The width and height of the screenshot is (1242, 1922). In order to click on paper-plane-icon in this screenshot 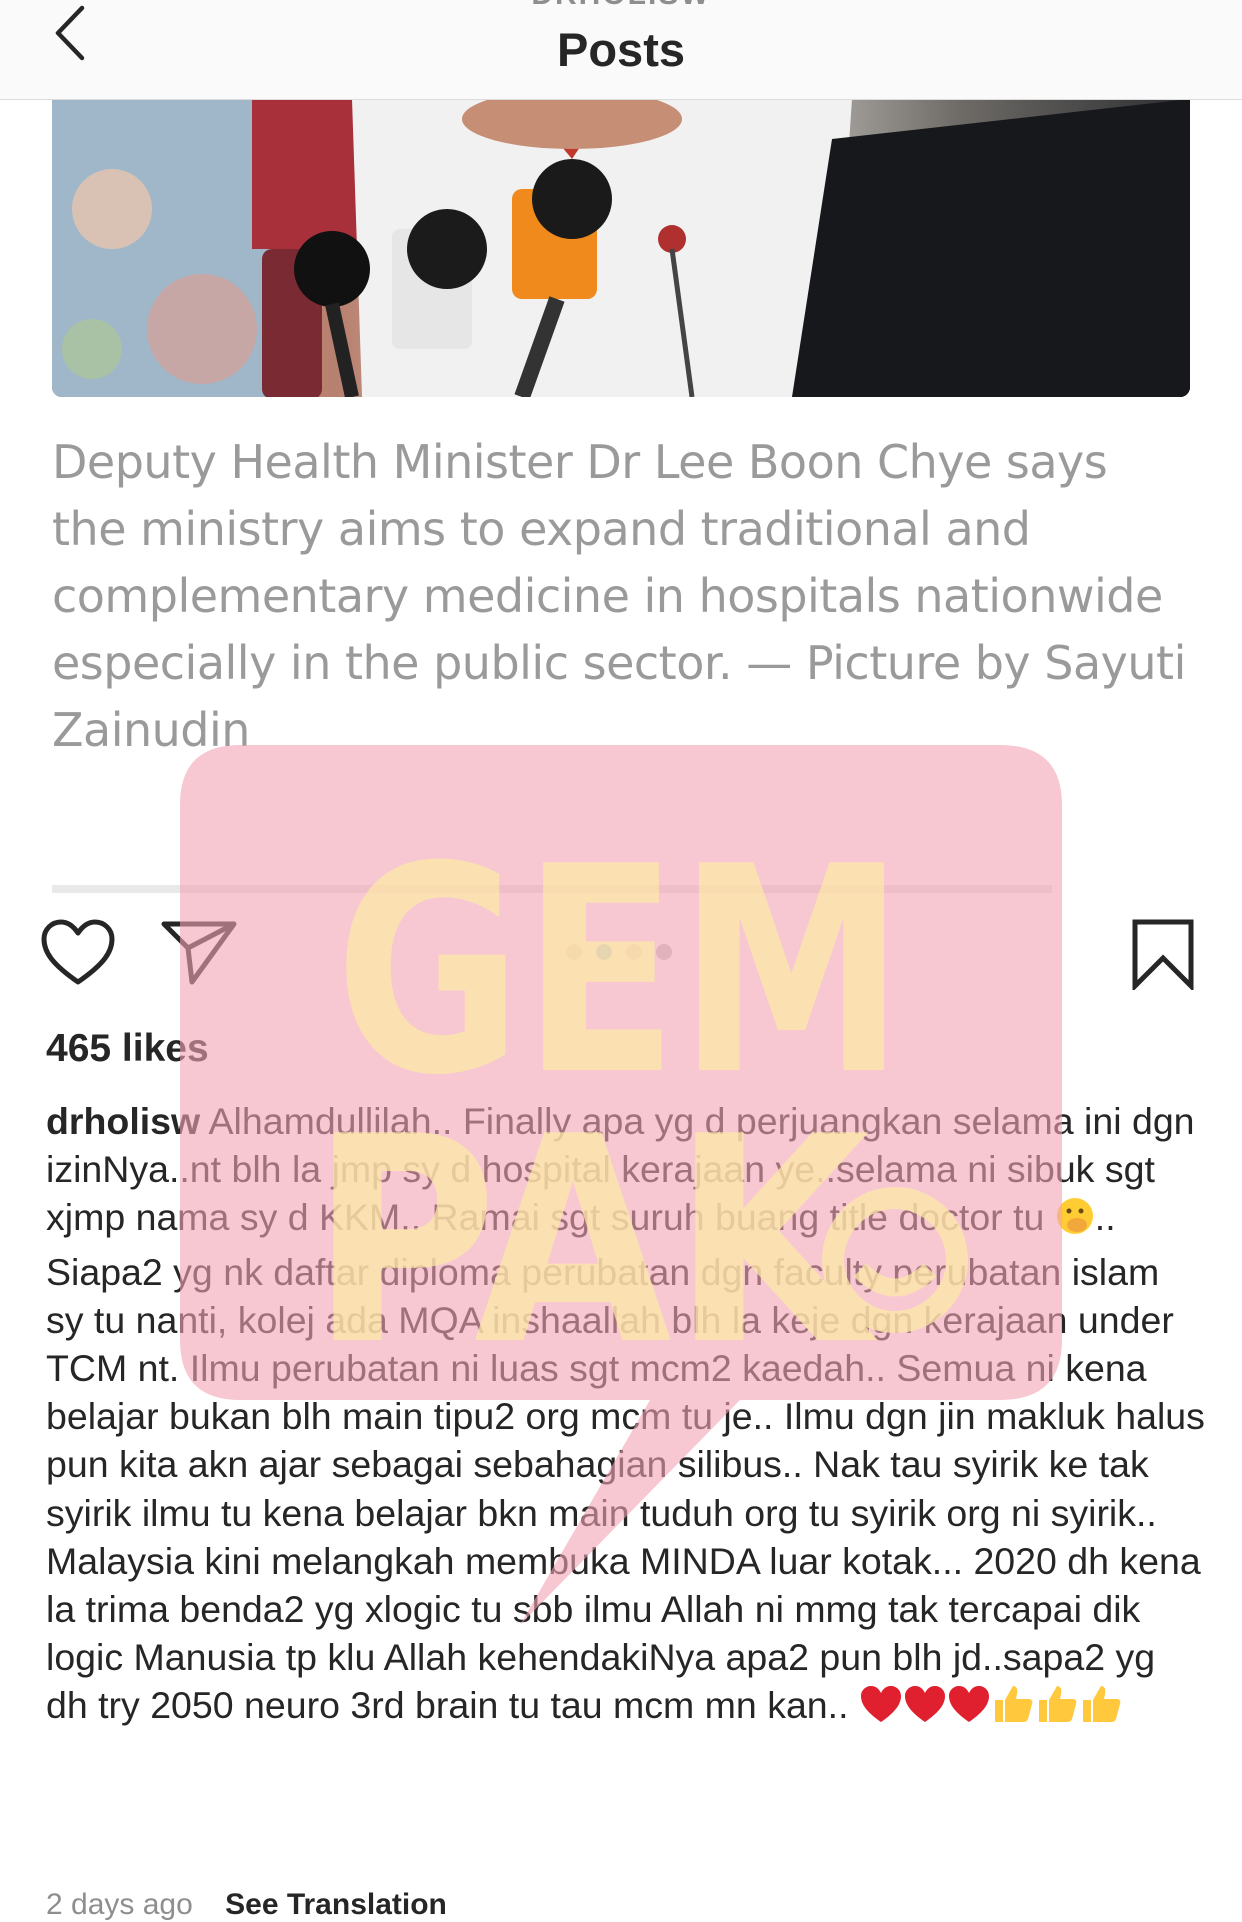, I will do `click(199, 953)`.